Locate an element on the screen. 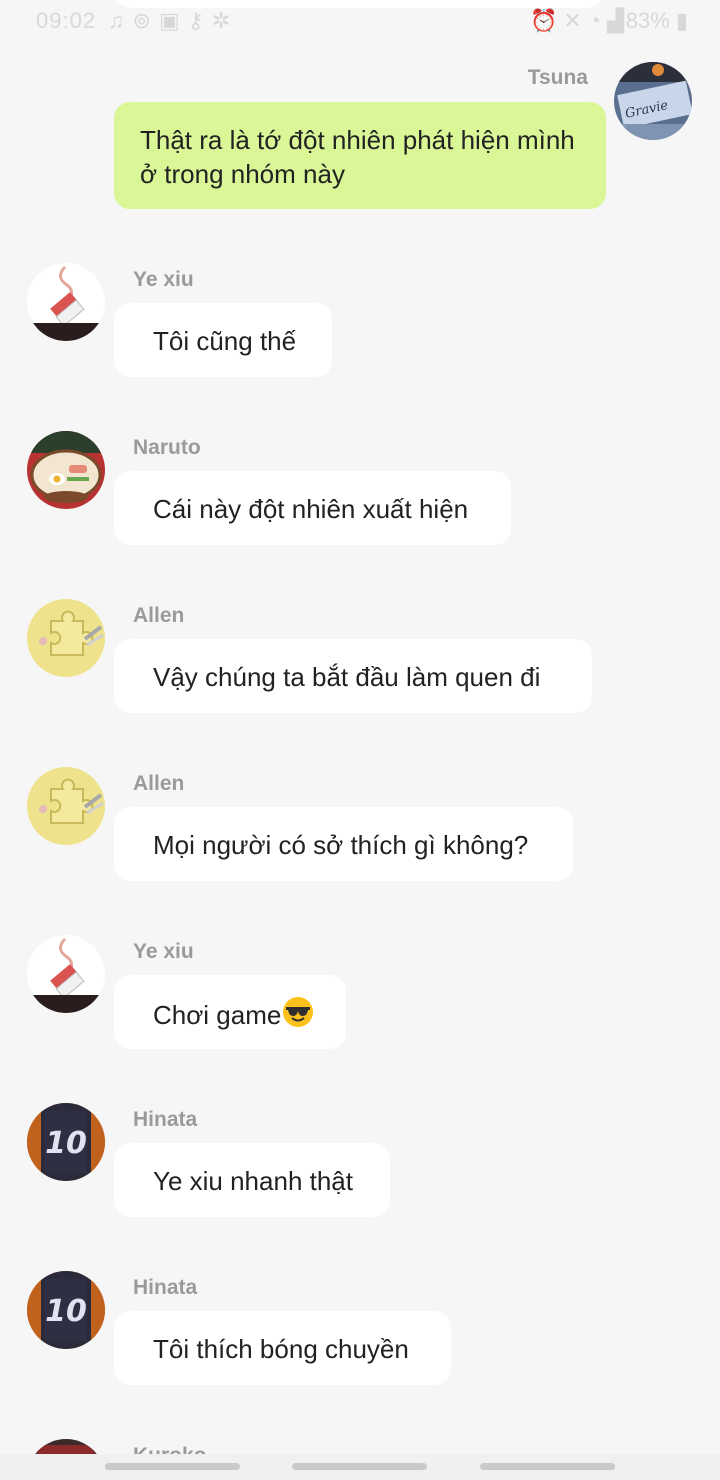 The height and width of the screenshot is (1480, 720). avatar-naruto is located at coordinates (66, 470).